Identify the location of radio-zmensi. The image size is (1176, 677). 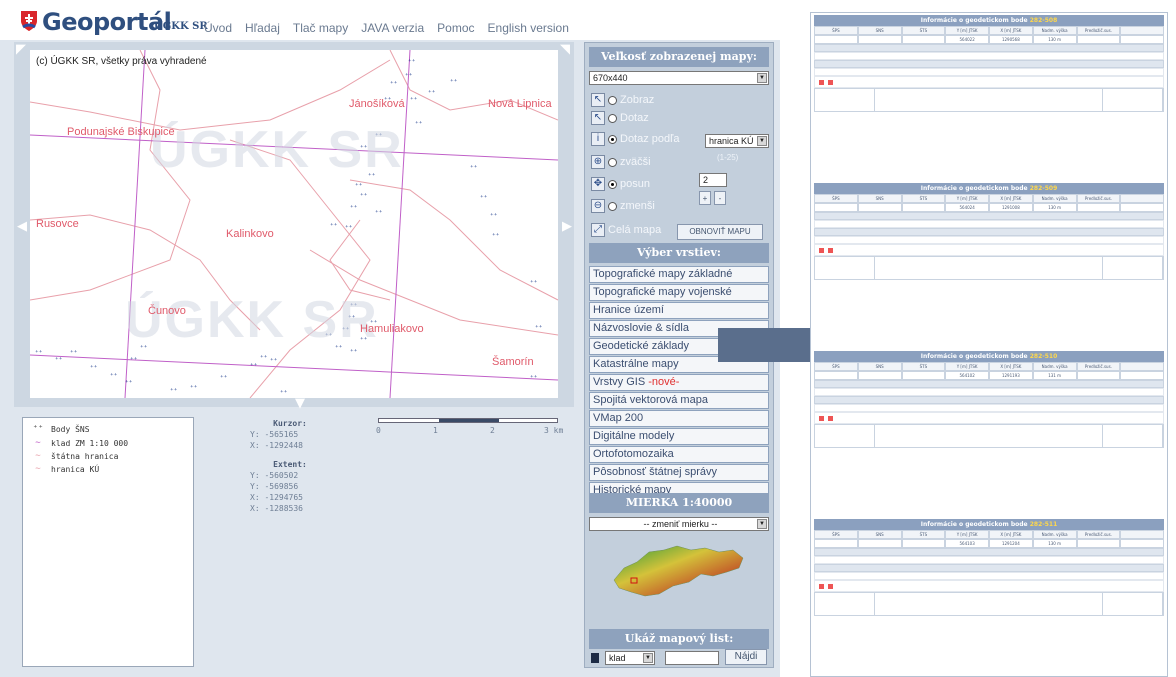
(612, 206).